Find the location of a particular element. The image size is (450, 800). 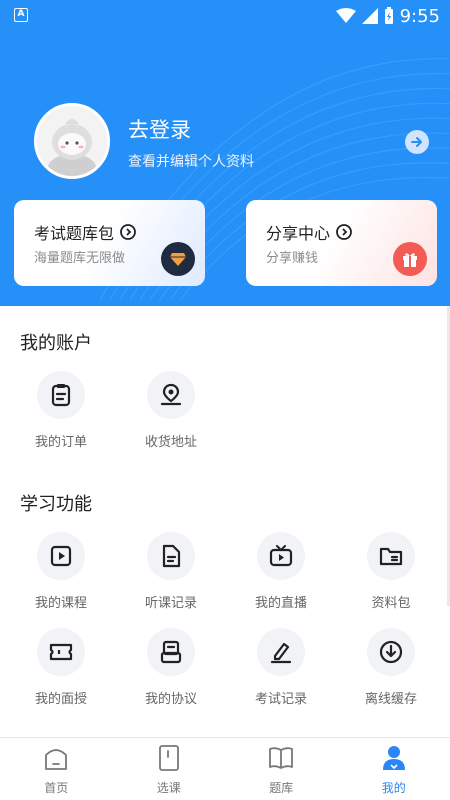

face-to-face-icon-bg is located at coordinates (61, 652).